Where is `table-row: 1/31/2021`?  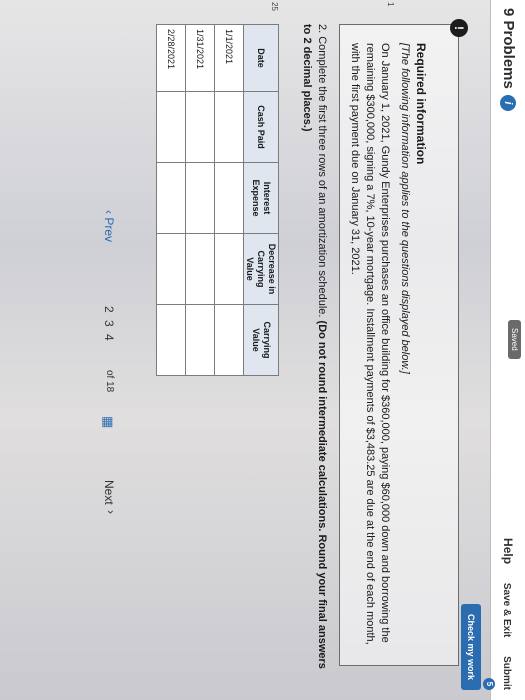
table-row: 1/31/2021 is located at coordinates (200, 200).